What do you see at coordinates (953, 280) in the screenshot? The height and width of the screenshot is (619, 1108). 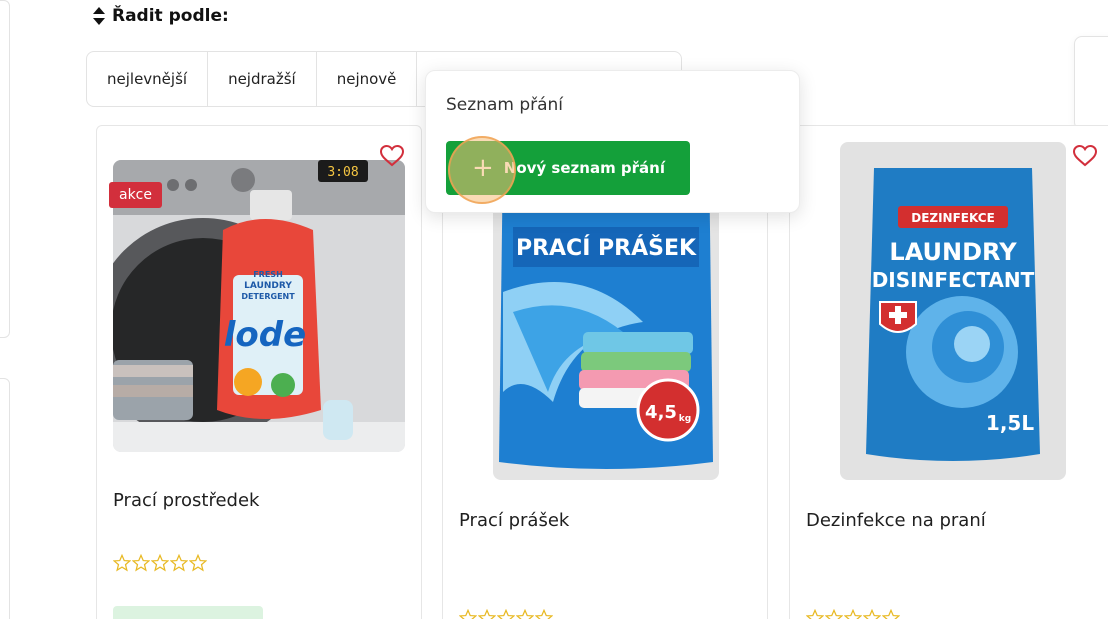 I see `pack-title-line-2: DISINFECTANT` at bounding box center [953, 280].